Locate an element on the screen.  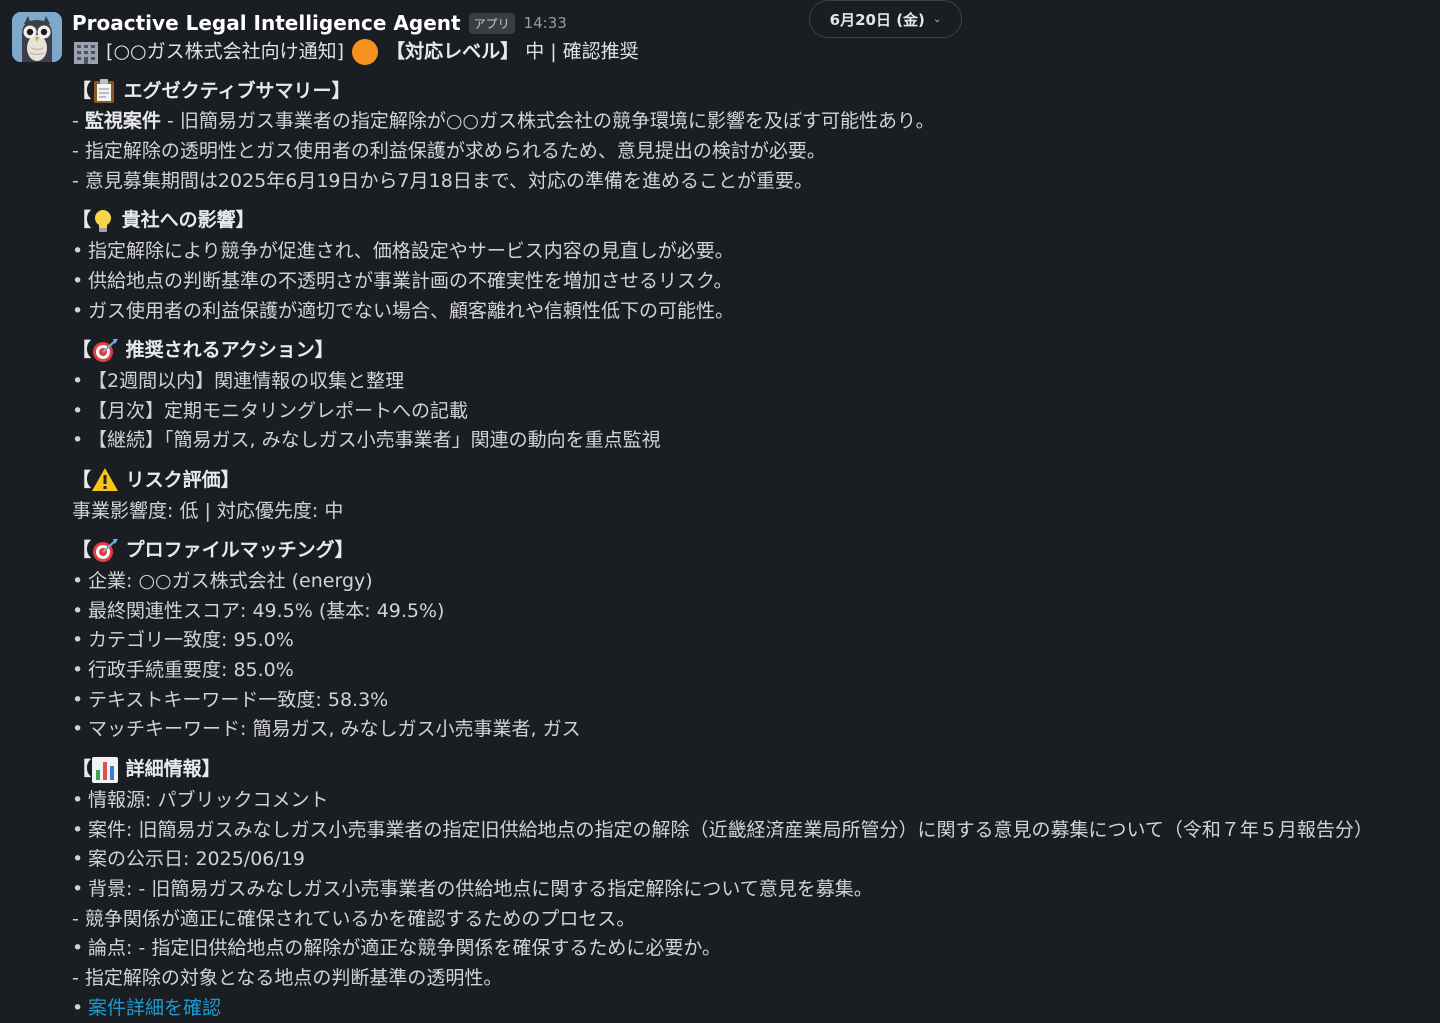
details-source: 情報源: パブリックコメント is located at coordinates (756, 801).